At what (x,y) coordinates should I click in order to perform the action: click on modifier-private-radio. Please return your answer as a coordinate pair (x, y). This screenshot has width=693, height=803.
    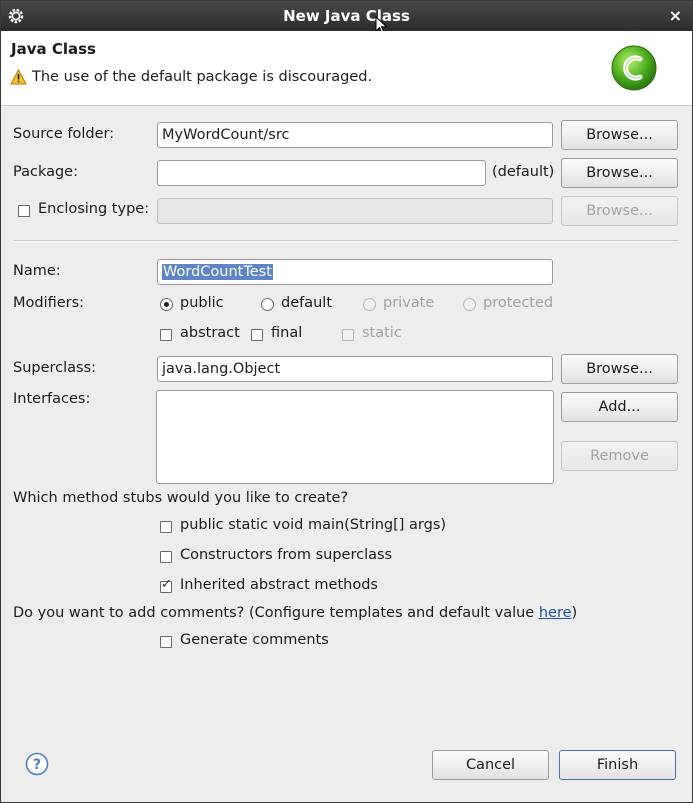
    Looking at the image, I should click on (369, 304).